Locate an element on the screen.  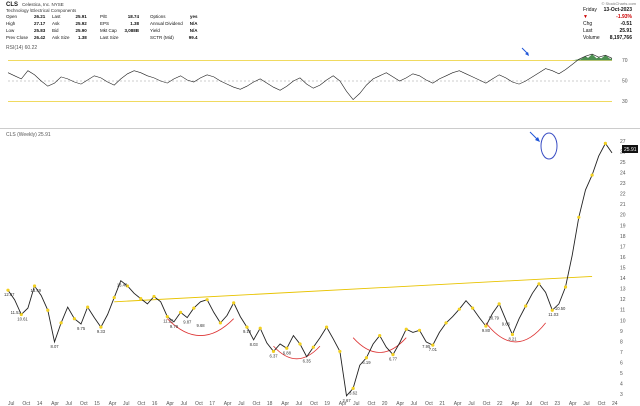
quote-key: Ask is located at coordinates (56, 23).